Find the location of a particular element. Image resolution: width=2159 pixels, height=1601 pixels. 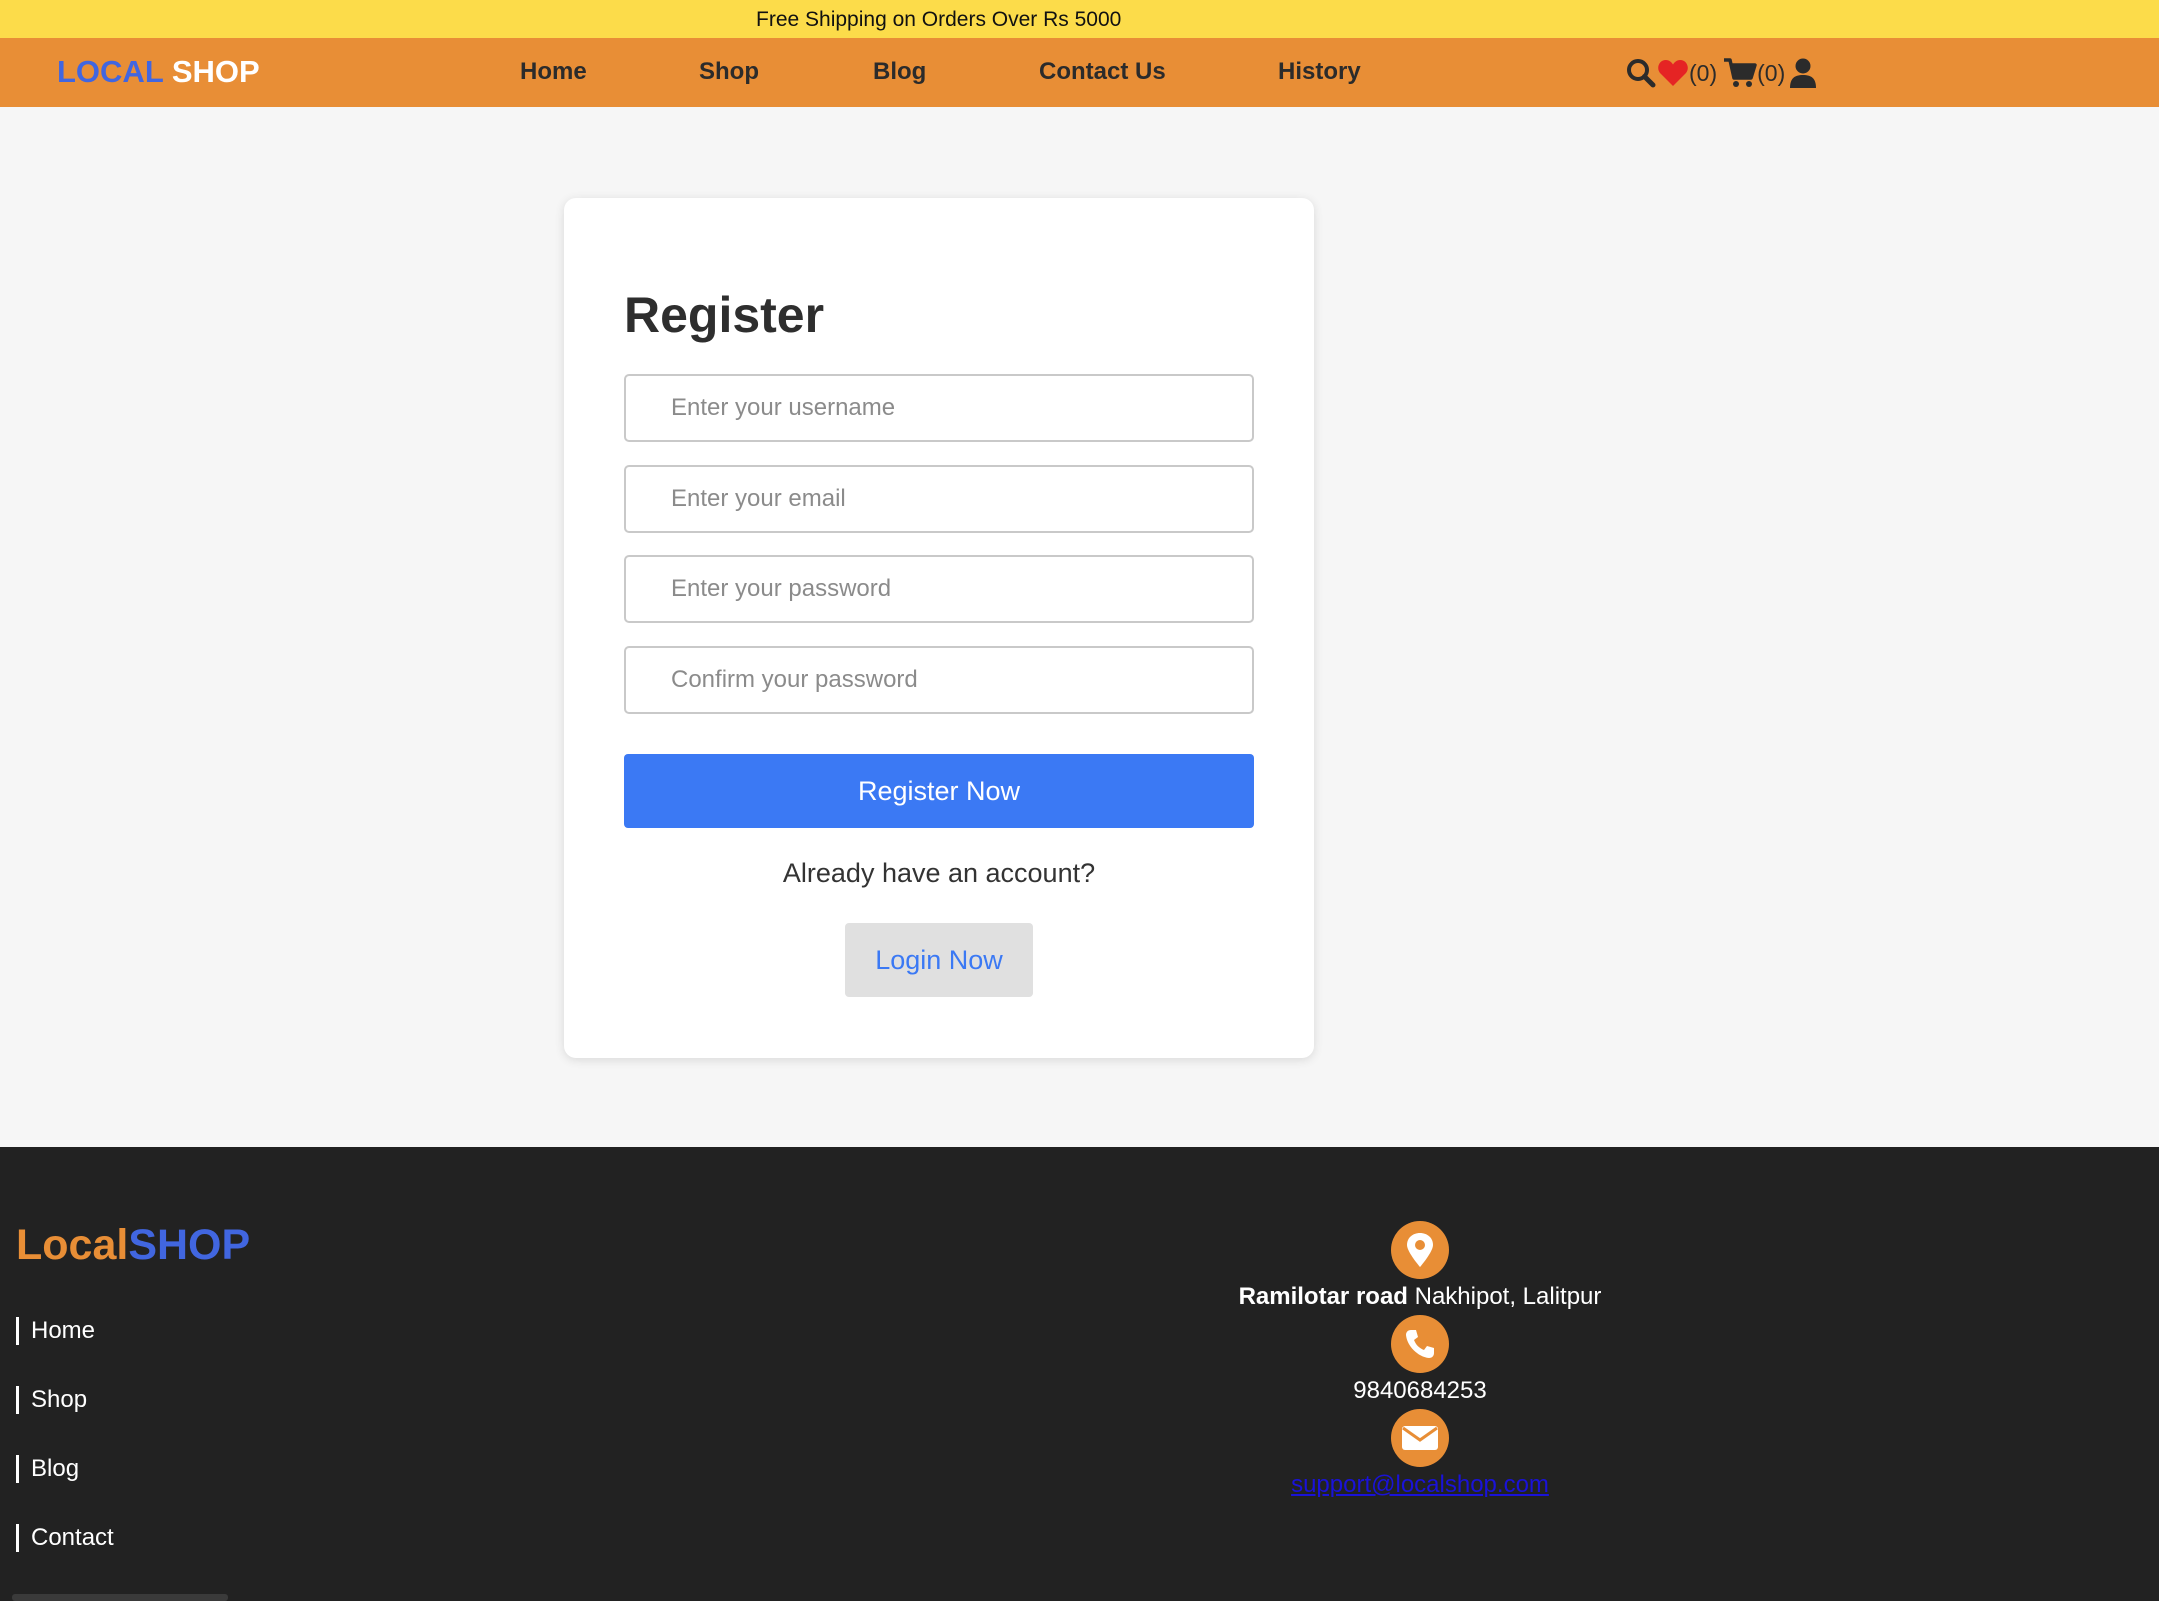

footer-link-blog: Blog is located at coordinates (47, 1469).